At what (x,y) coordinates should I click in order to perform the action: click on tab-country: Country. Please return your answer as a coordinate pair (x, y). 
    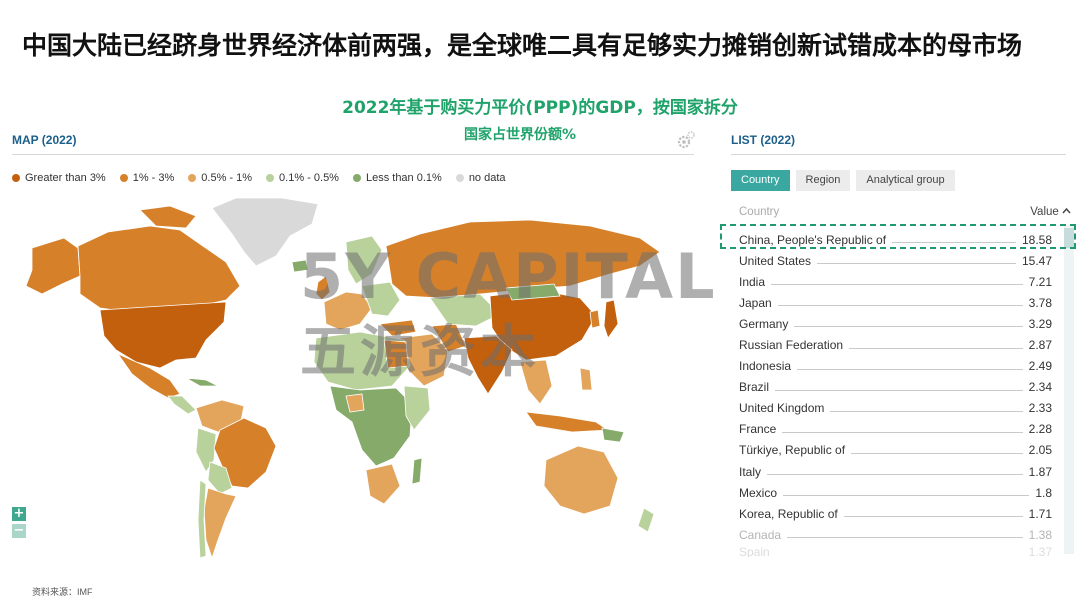
    Looking at the image, I should click on (760, 180).